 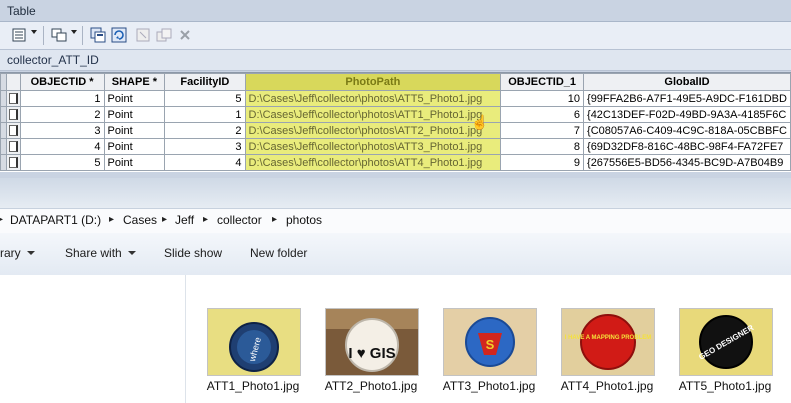 I want to click on select-all-cell, so click(x=13, y=82).